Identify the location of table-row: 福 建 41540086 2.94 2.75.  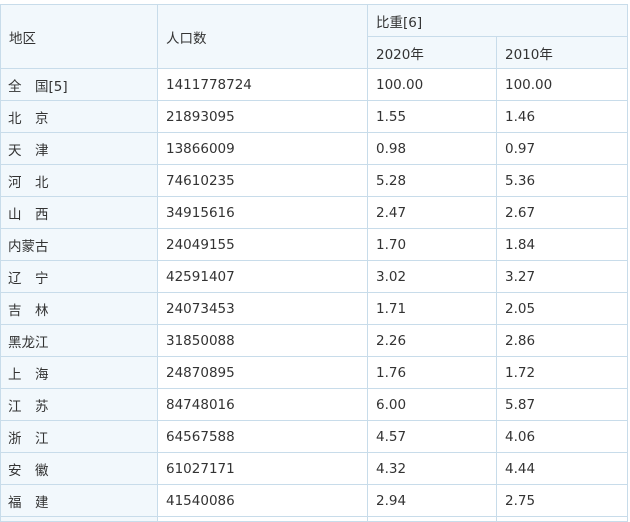
(314, 500).